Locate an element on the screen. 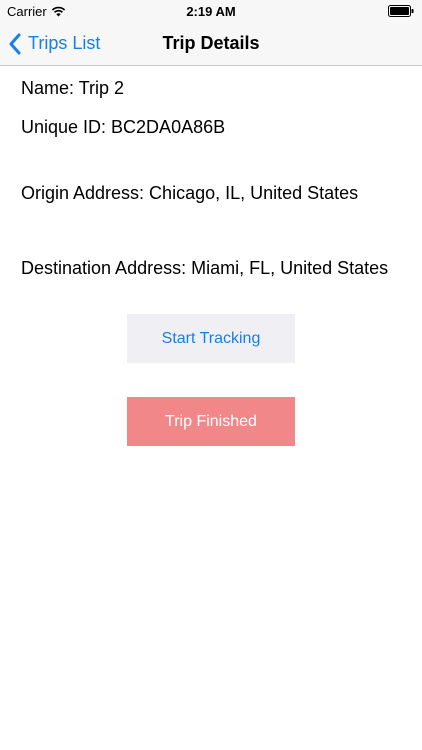 The height and width of the screenshot is (750, 422). start-tracking-label: Start Tracking is located at coordinates (211, 338).